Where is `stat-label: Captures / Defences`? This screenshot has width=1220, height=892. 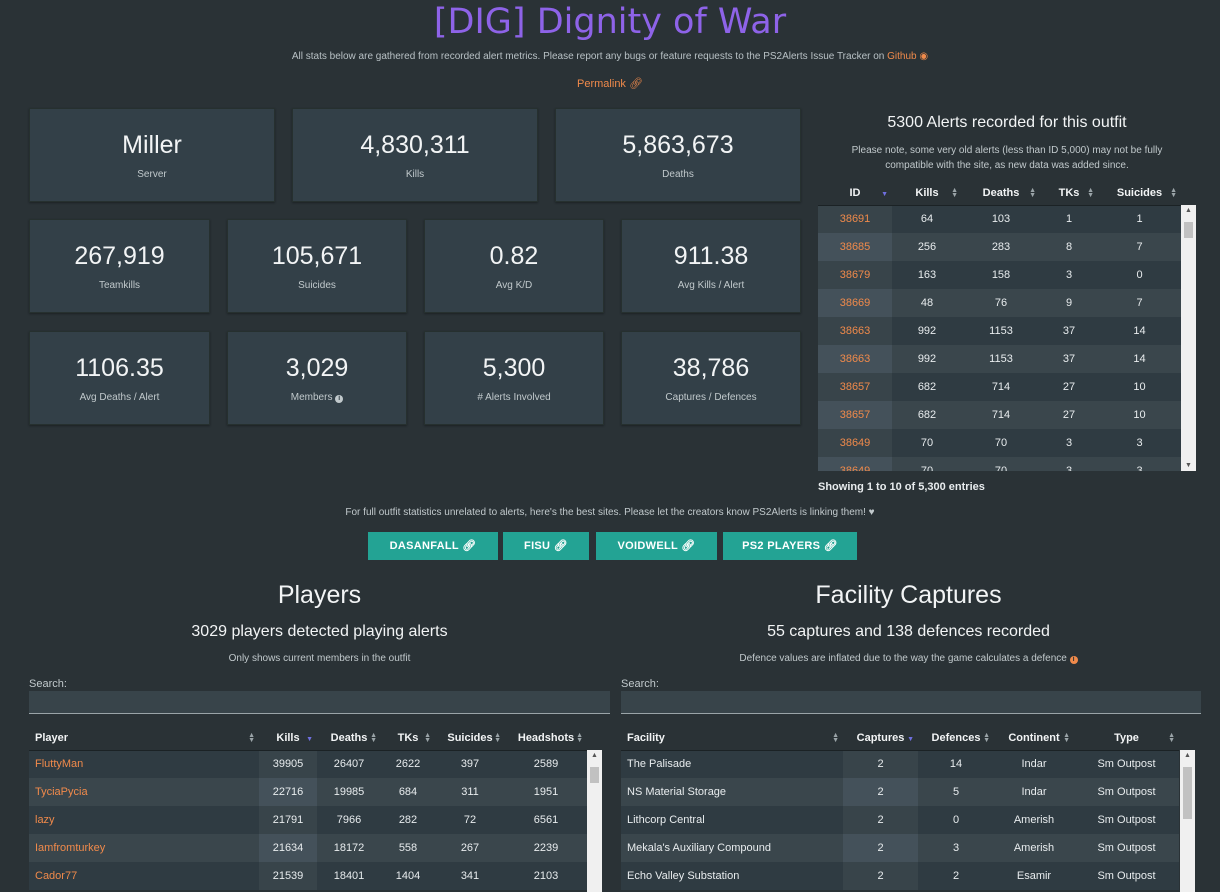
stat-label: Captures / Defences is located at coordinates (711, 397).